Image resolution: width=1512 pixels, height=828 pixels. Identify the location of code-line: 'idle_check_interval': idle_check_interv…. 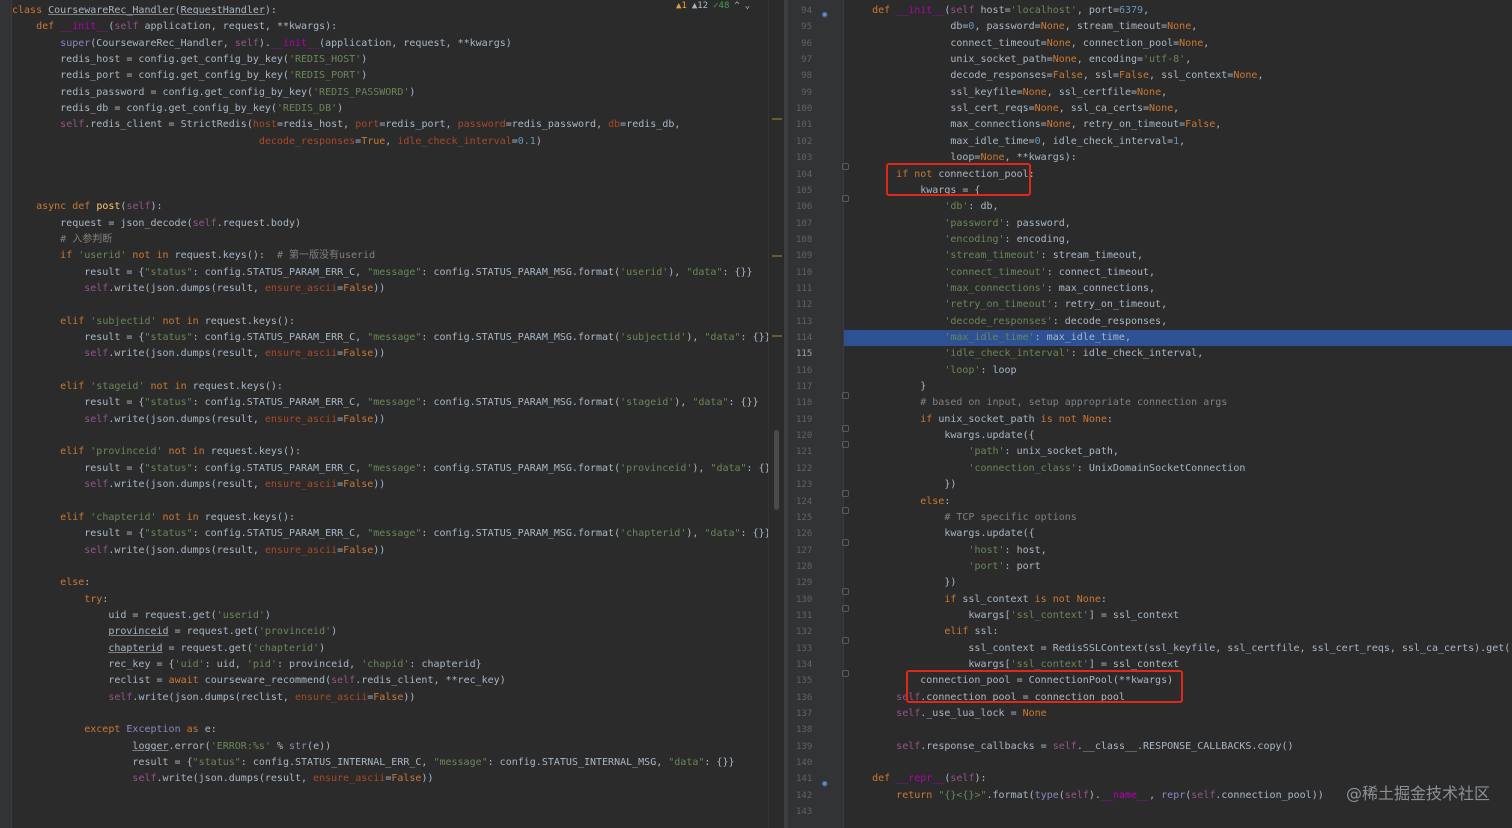
(1178, 354).